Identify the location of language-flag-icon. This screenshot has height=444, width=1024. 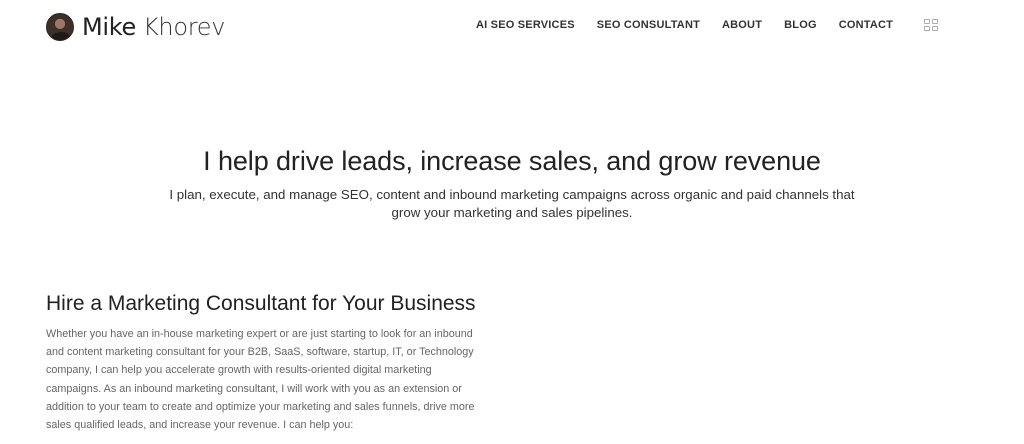
(931, 25).